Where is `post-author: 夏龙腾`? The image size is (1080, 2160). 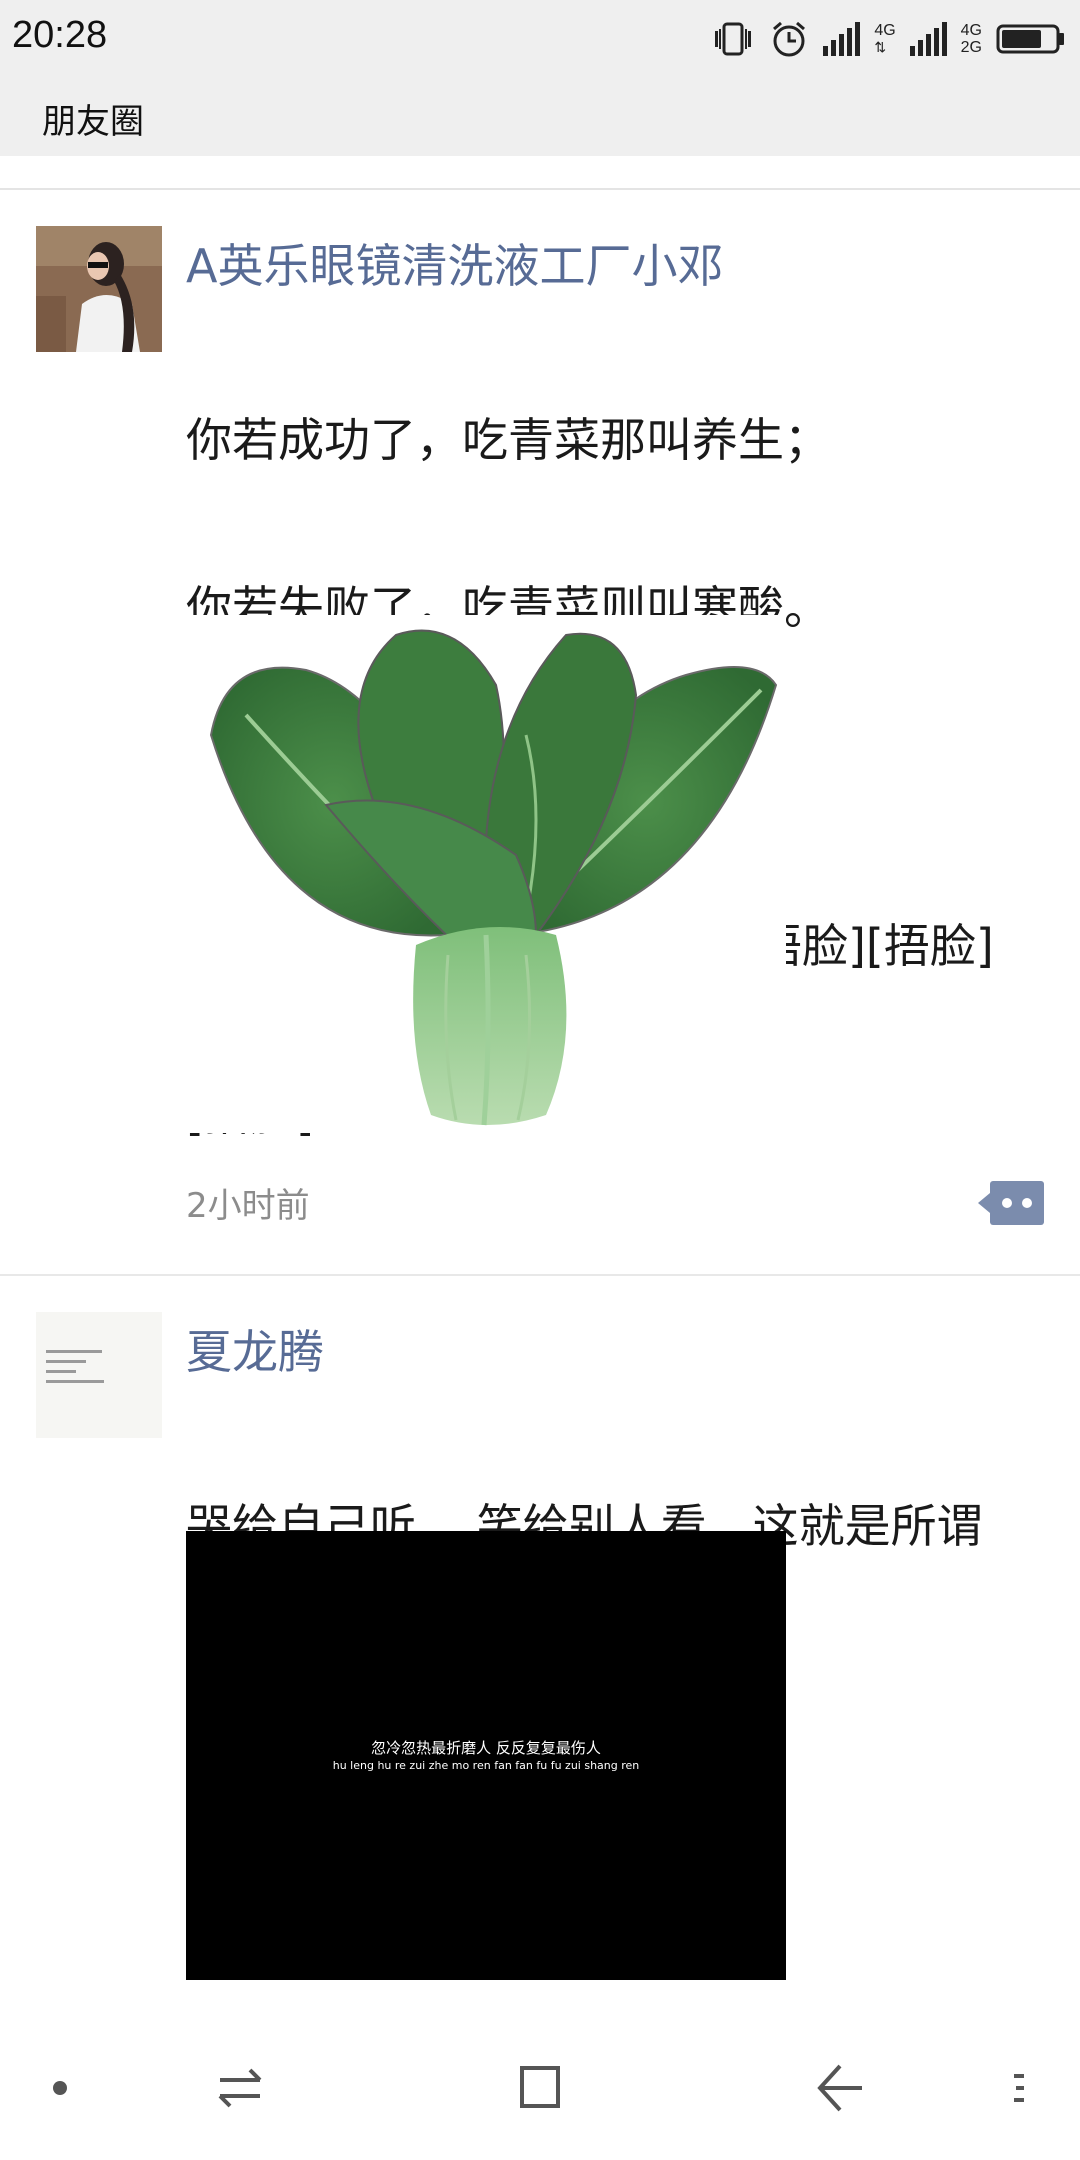
post-author: 夏龙腾 is located at coordinates (255, 1349).